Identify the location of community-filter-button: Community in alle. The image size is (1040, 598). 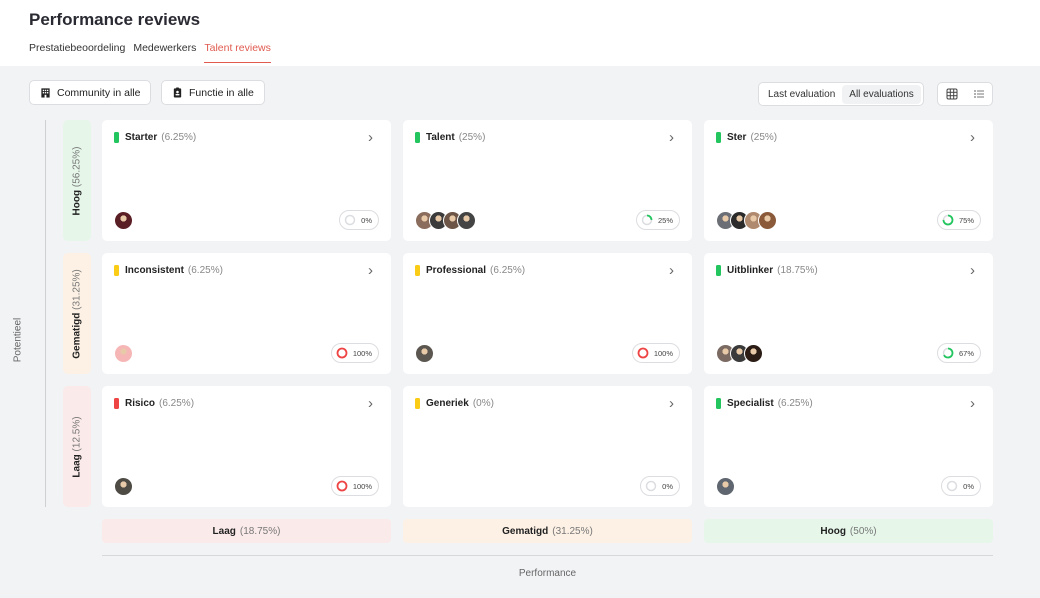
(90, 92).